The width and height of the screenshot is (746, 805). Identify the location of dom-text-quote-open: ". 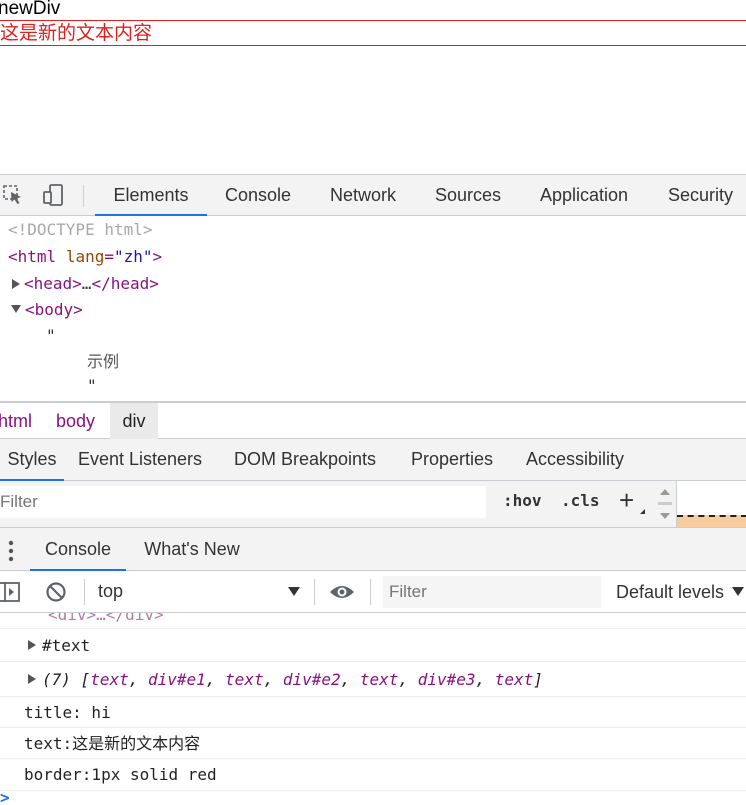
(51, 335).